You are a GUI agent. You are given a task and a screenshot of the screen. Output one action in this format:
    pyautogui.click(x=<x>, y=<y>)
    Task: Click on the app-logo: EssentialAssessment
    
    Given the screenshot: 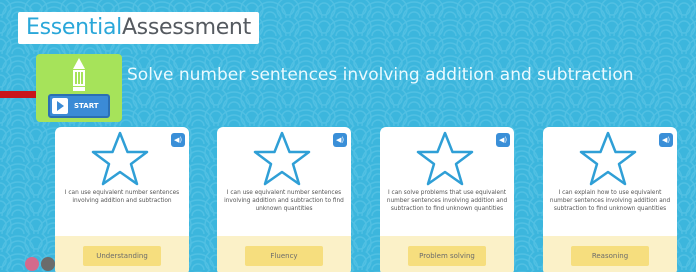 What is the action you would take?
    pyautogui.click(x=138, y=28)
    